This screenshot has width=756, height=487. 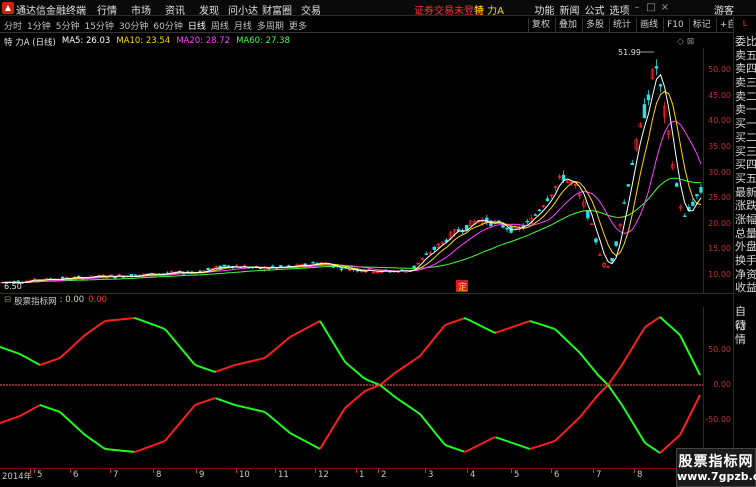 I want to click on indicator-name: 股票指标网, so click(x=35, y=301).